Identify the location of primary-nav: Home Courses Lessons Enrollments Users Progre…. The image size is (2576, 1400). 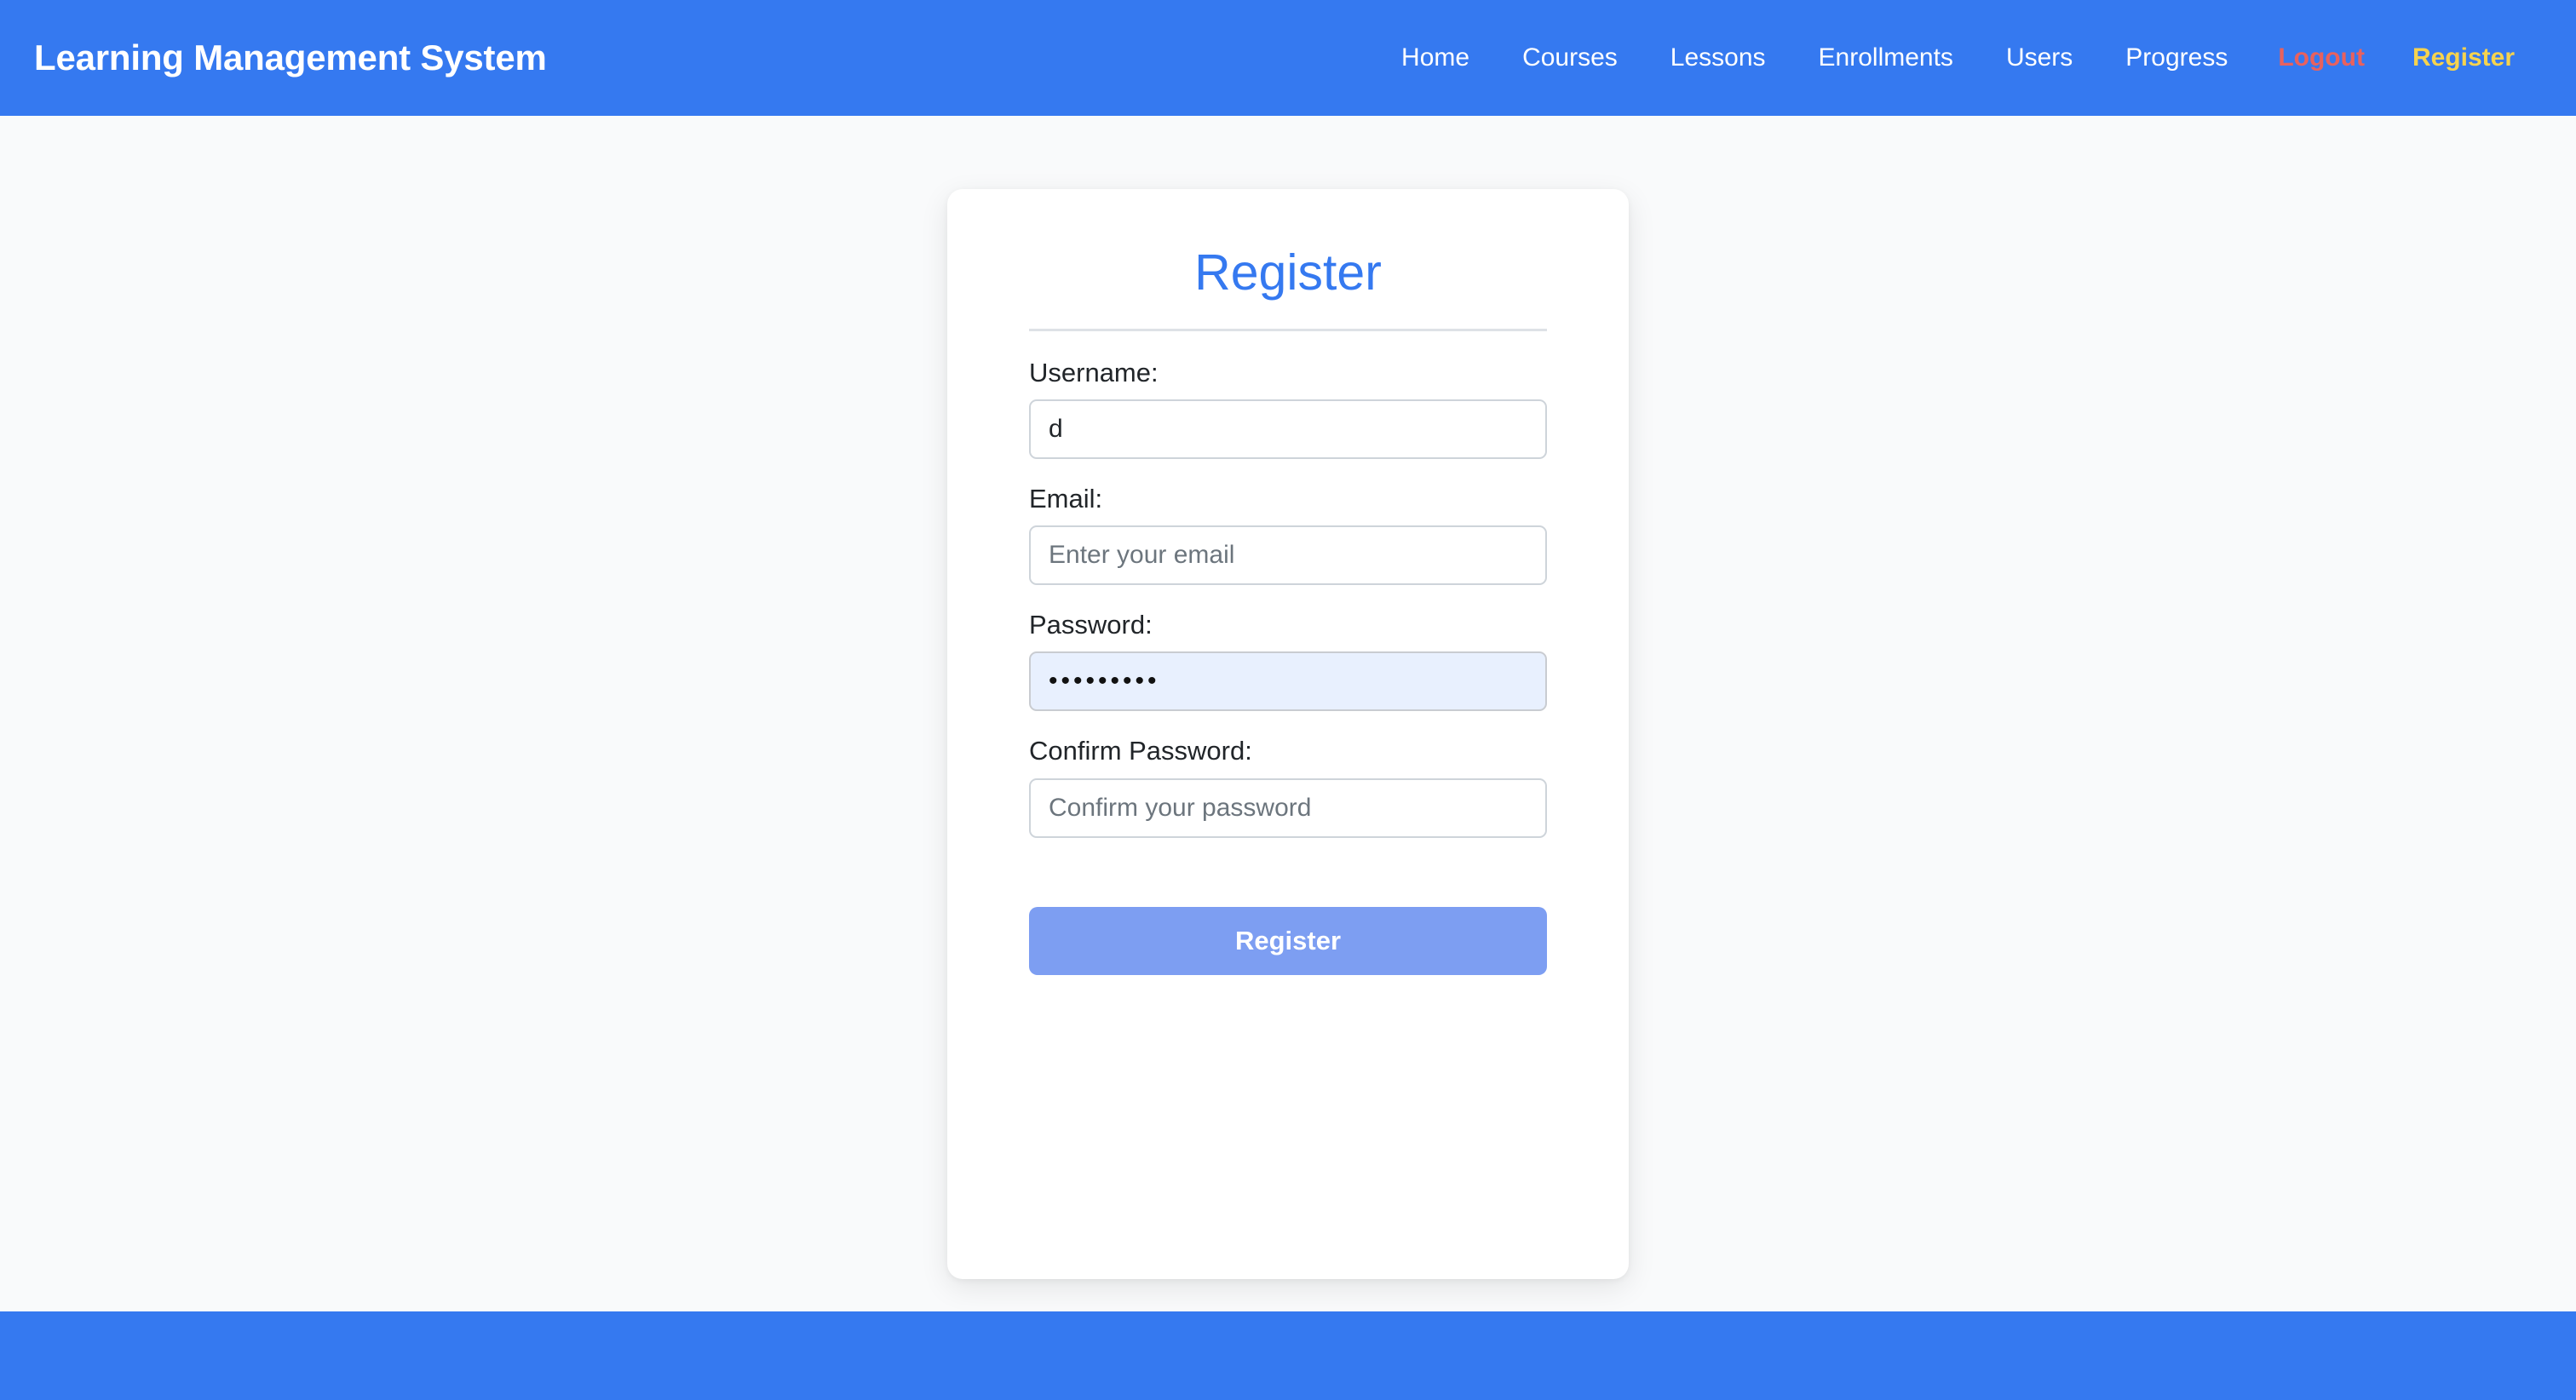
(1957, 57).